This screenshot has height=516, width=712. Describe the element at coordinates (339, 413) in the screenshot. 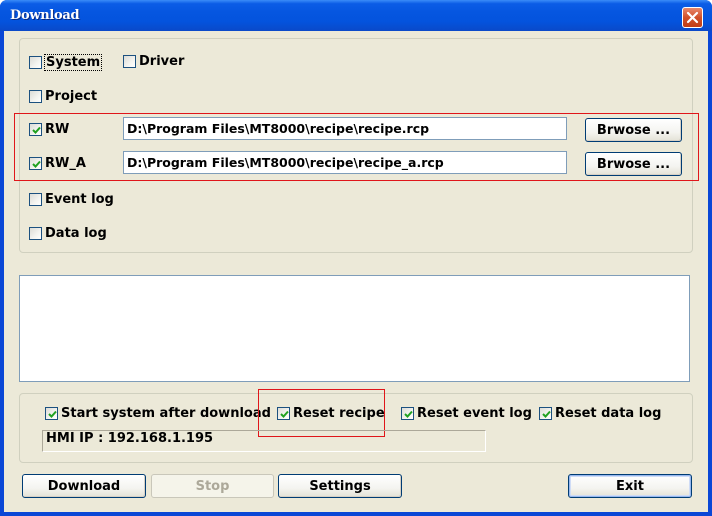

I see `reset-recipe-label: Reset recipe` at that location.